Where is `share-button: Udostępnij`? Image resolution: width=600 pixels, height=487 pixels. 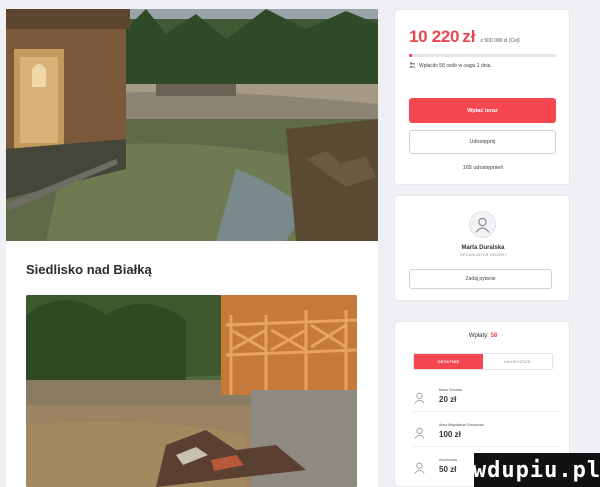
share-button: Udostępnij is located at coordinates (482, 142).